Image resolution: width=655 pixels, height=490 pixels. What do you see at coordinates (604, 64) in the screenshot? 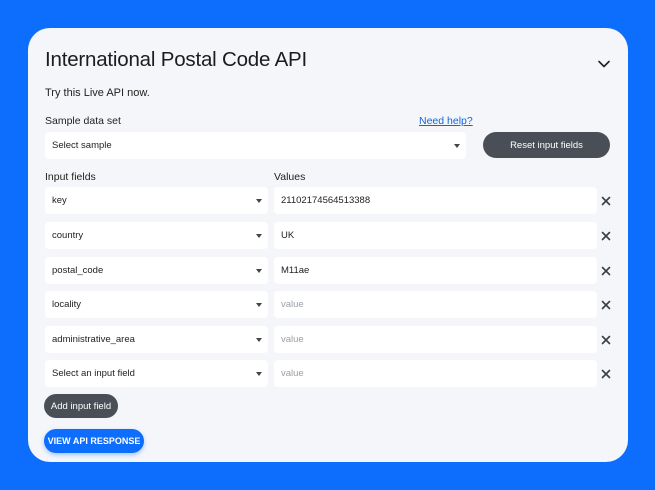
I see `chevron-down-icon` at bounding box center [604, 64].